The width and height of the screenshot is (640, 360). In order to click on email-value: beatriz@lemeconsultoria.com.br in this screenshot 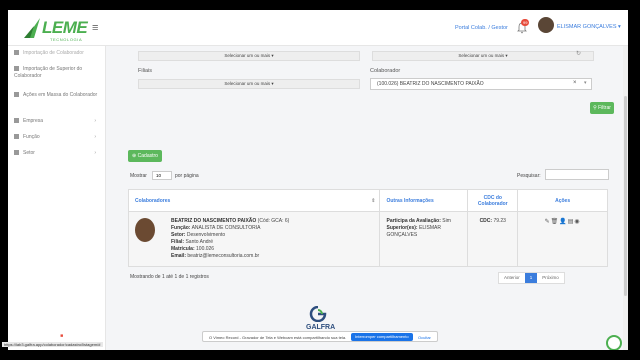, I will do `click(223, 256)`.